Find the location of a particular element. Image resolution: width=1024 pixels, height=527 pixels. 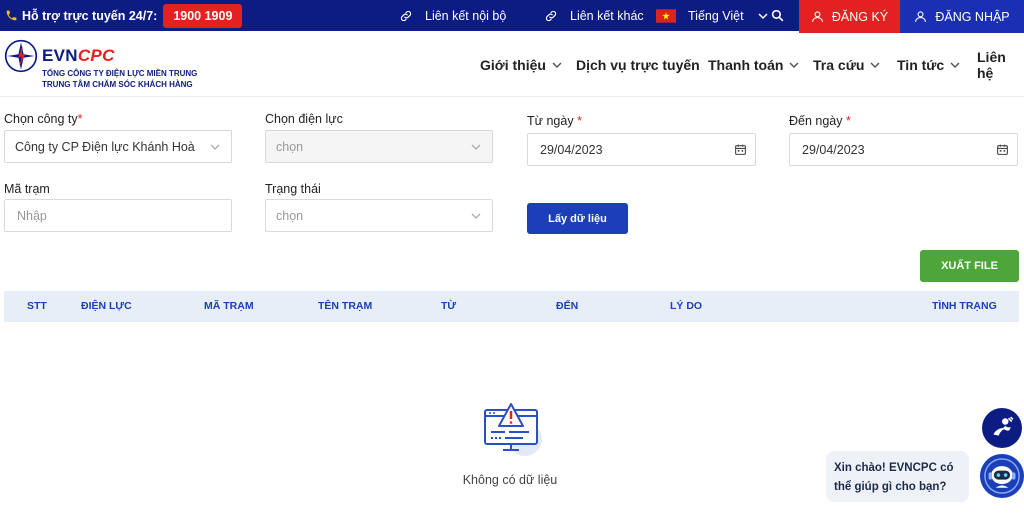

nav-item-about: Giới thiệu is located at coordinates (521, 65).